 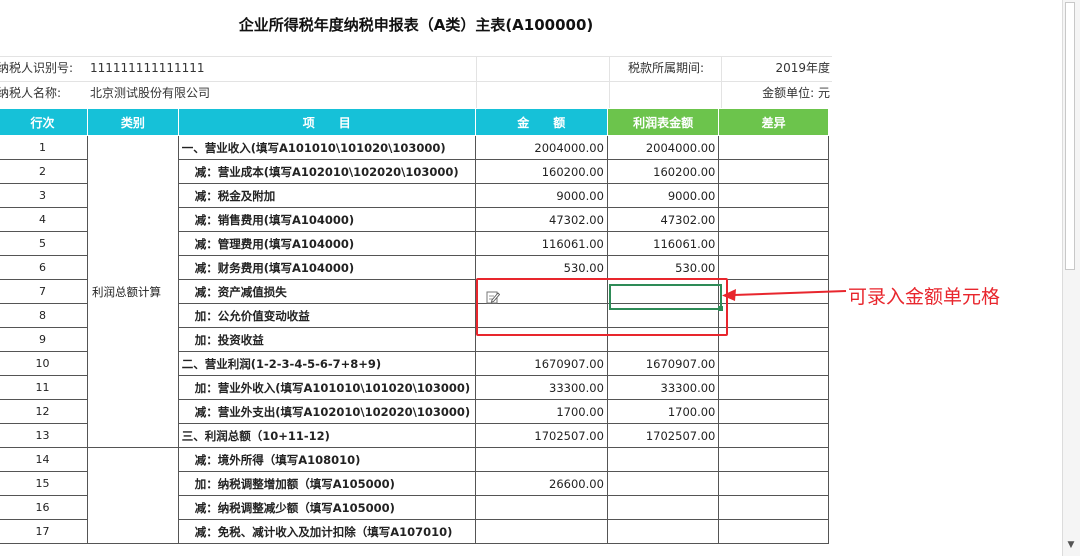 I want to click on profit-amount-cell: 9000.00, so click(x=663, y=195).